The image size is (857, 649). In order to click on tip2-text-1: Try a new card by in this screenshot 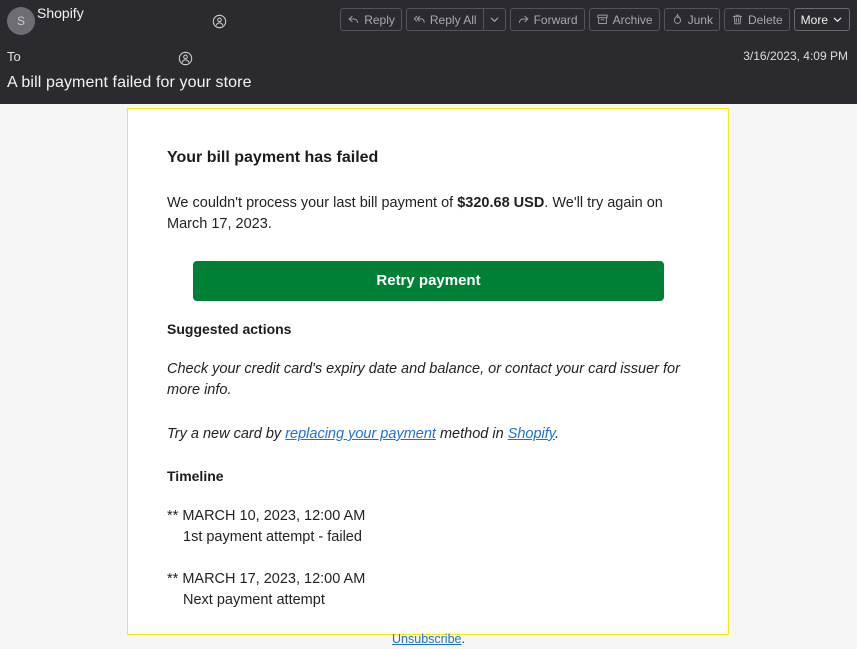, I will do `click(226, 434)`.